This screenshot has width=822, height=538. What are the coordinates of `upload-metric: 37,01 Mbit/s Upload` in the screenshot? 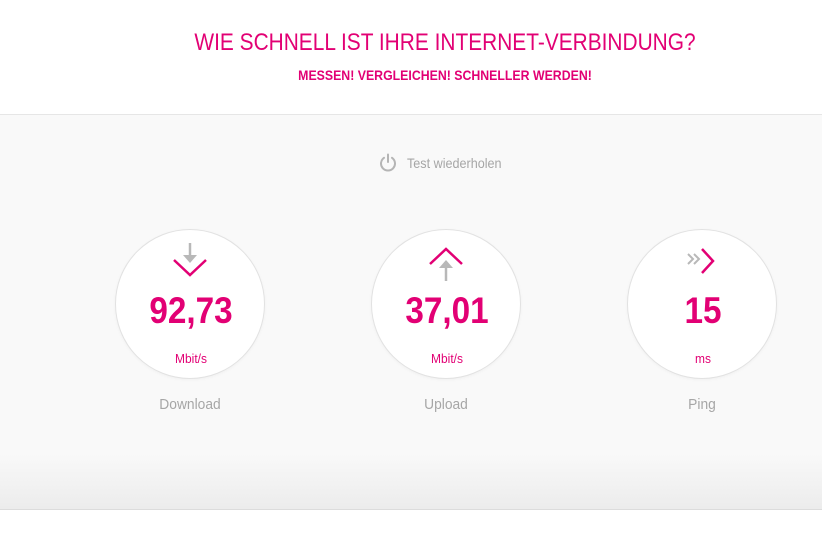 It's located at (446, 321).